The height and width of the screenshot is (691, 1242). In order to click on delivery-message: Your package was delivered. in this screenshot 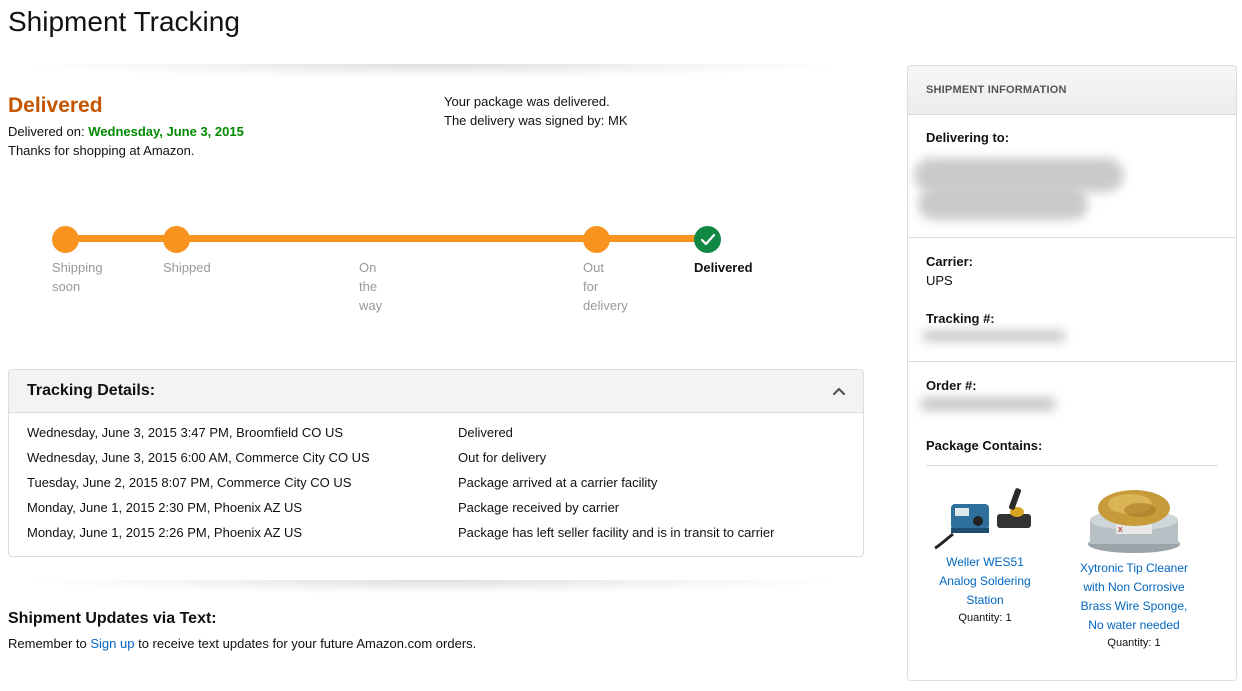, I will do `click(527, 101)`.